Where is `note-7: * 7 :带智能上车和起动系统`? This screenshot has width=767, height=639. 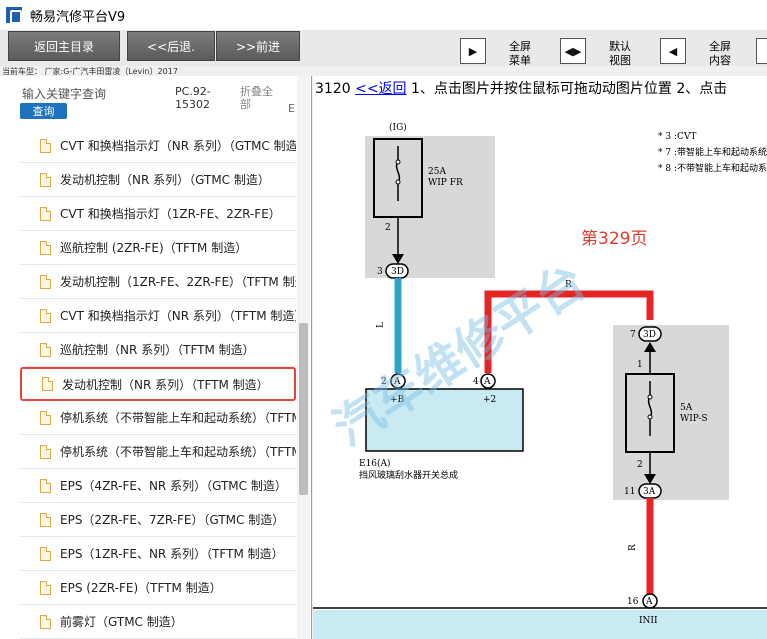 note-7: * 7 :带智能上车和起动系统 is located at coordinates (712, 152).